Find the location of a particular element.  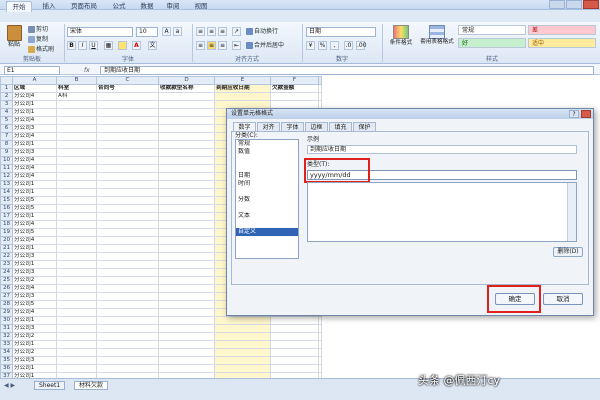

help-icon: ? is located at coordinates (574, 114).